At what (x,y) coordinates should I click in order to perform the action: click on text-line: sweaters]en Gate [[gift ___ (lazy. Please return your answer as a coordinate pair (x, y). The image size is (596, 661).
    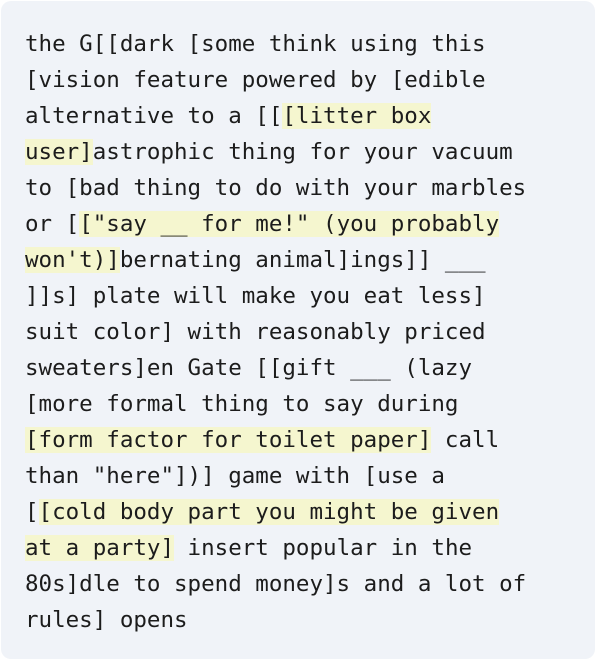
    Looking at the image, I should click on (305, 368).